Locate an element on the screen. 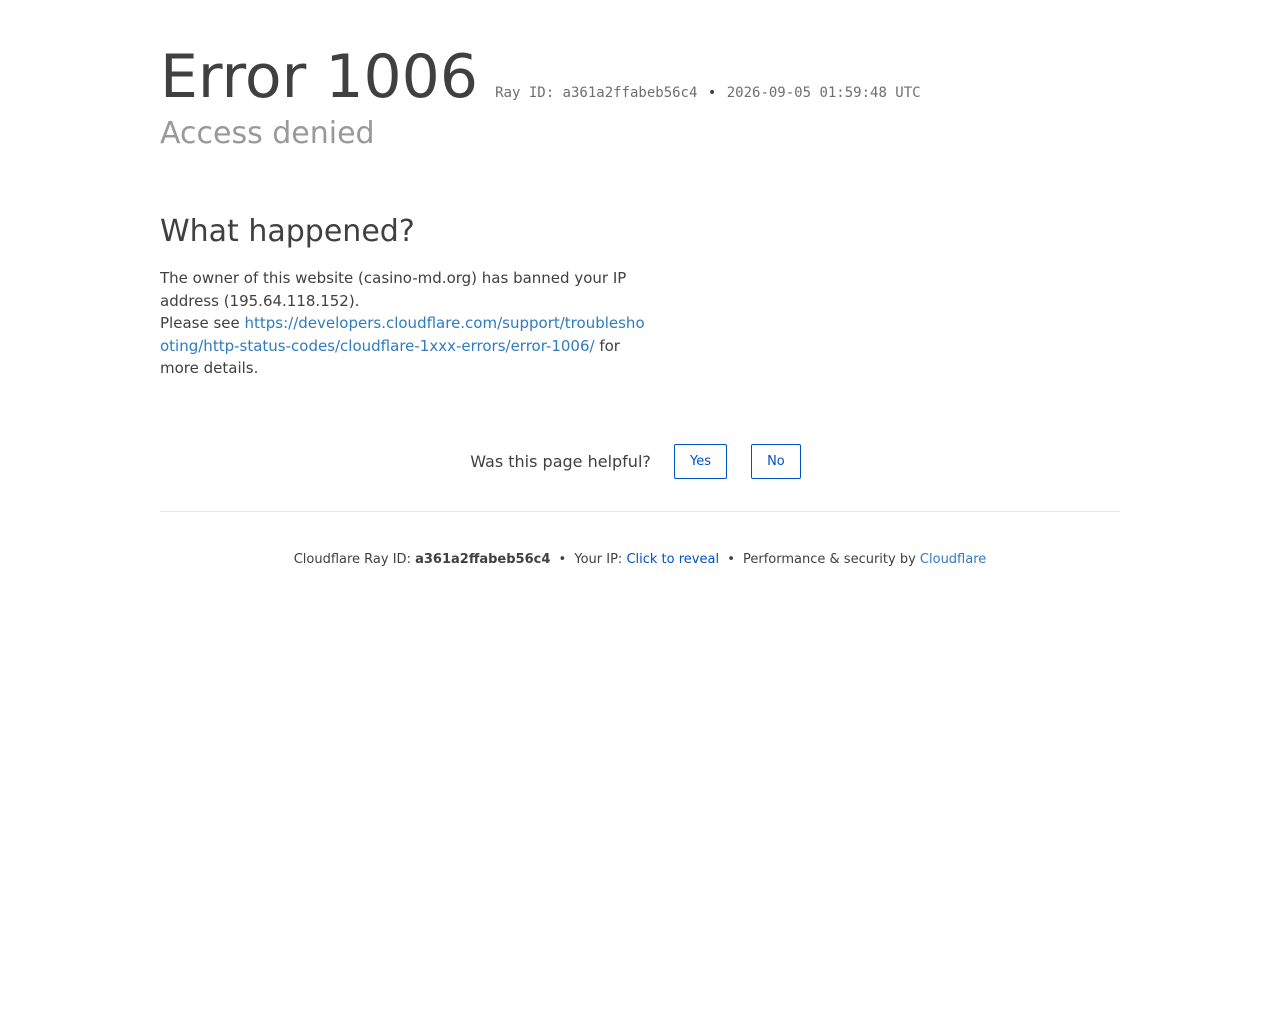 This screenshot has height=1024, width=1280. reveal-ip-button: Click to reveal is located at coordinates (672, 559).